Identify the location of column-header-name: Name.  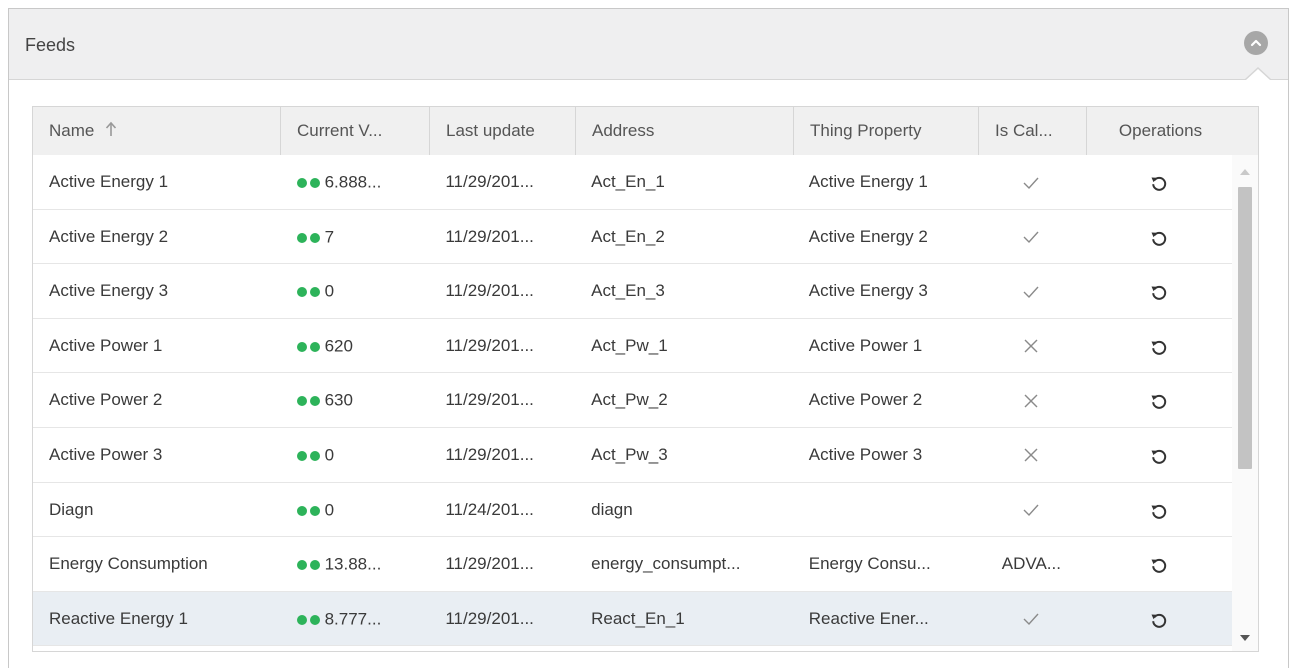
(157, 131).